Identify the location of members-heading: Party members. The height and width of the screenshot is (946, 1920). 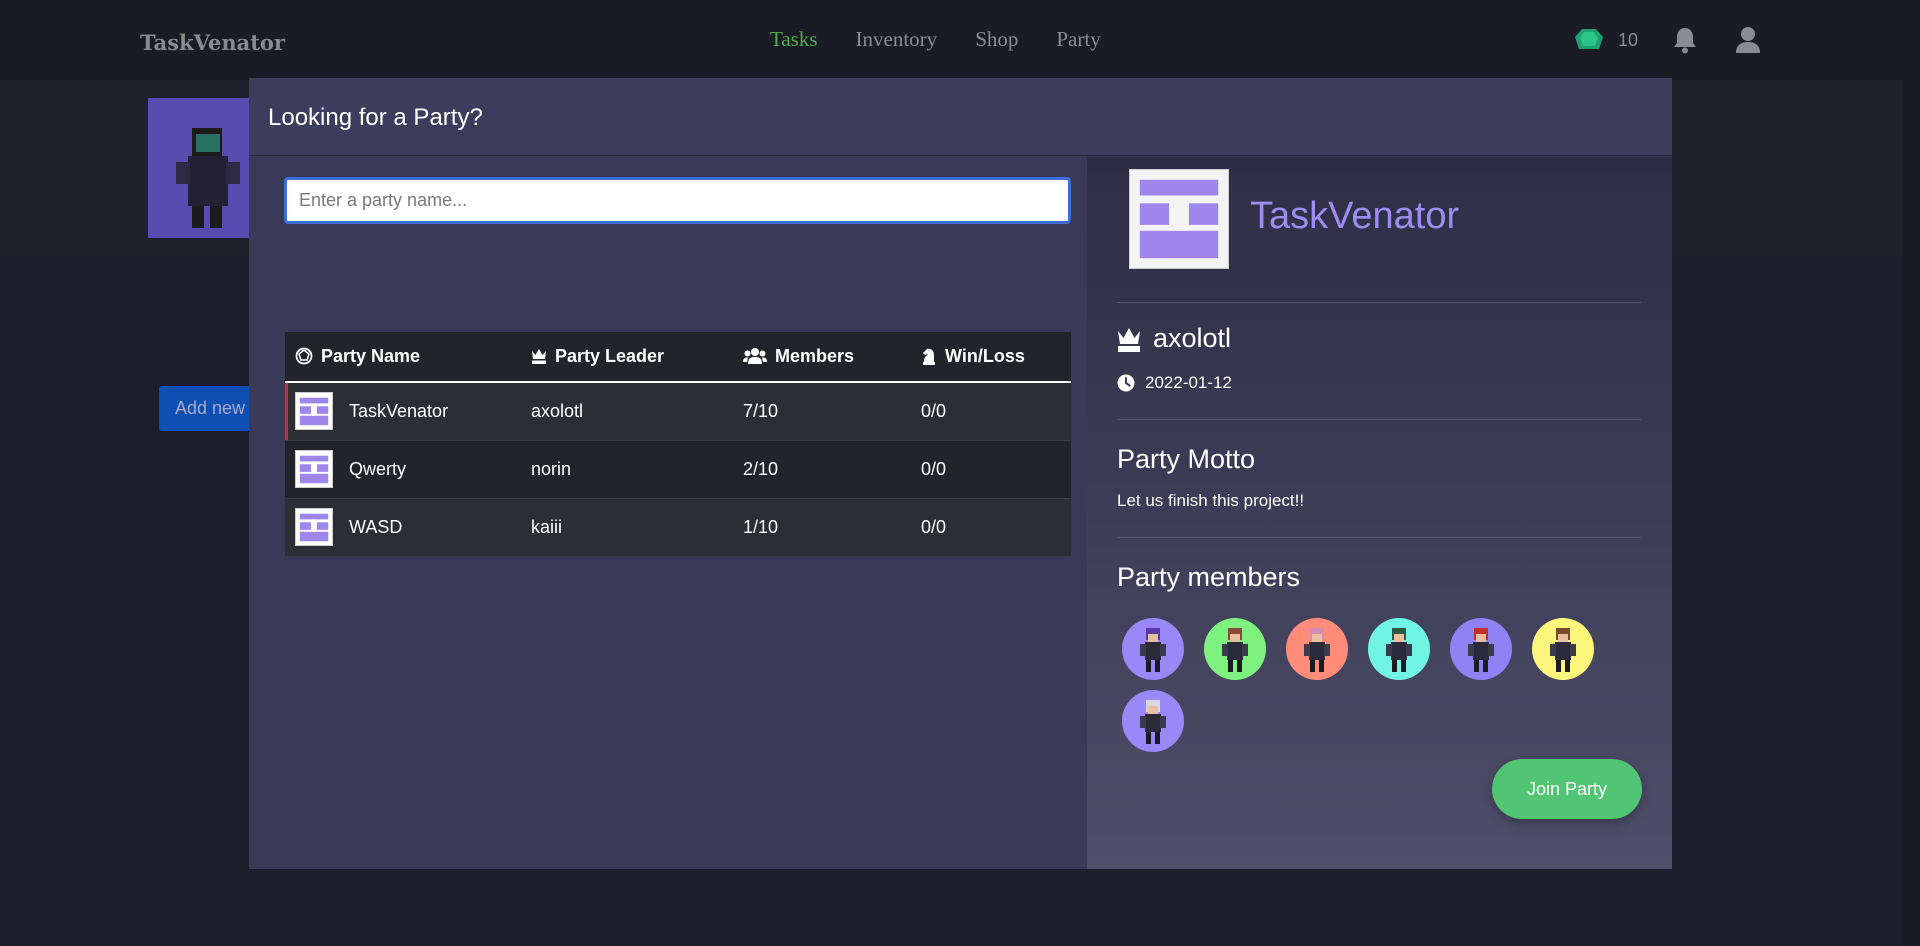
(1209, 577).